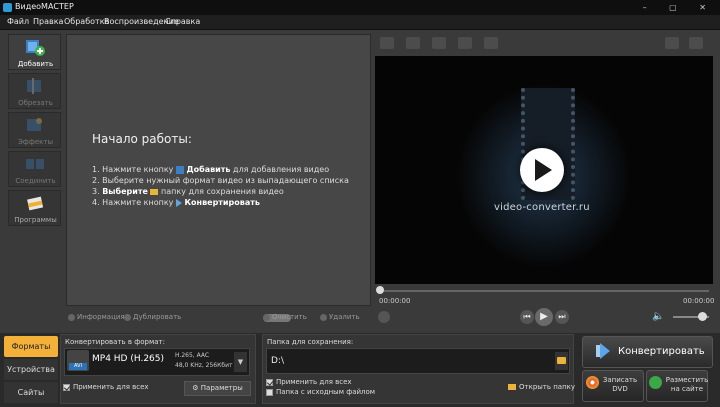 Image resolution: width=720 pixels, height=407 pixels. What do you see at coordinates (86, 21) in the screenshot?
I see `menu-process: Обработка` at bounding box center [86, 21].